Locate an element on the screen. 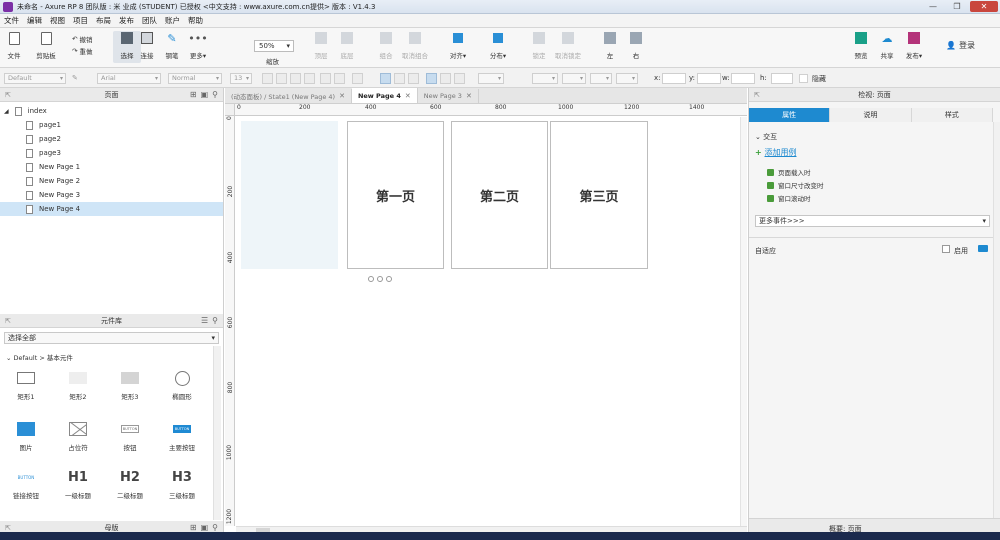 Image resolution: width=1000 pixels, height=540 pixels. share-button: ☁ 共享 is located at coordinates (887, 46).